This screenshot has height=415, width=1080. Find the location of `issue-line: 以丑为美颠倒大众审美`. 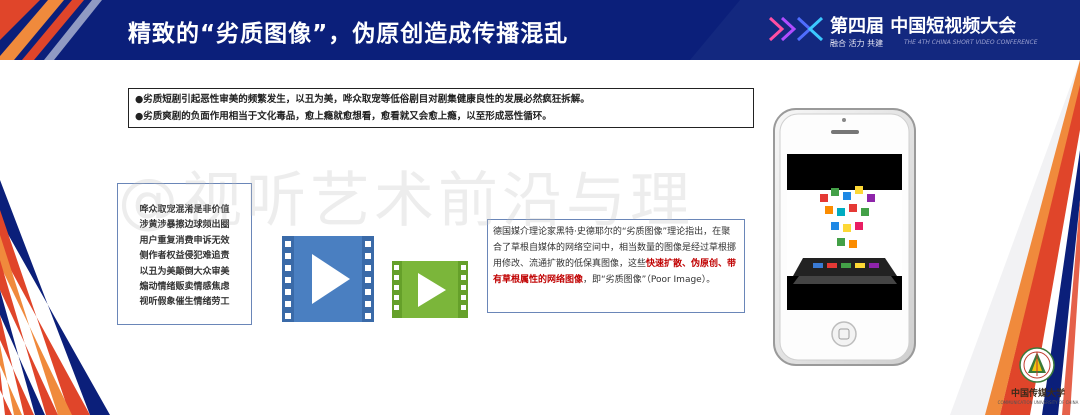

issue-line: 以丑为美颠倒大众审美 is located at coordinates (184, 271).